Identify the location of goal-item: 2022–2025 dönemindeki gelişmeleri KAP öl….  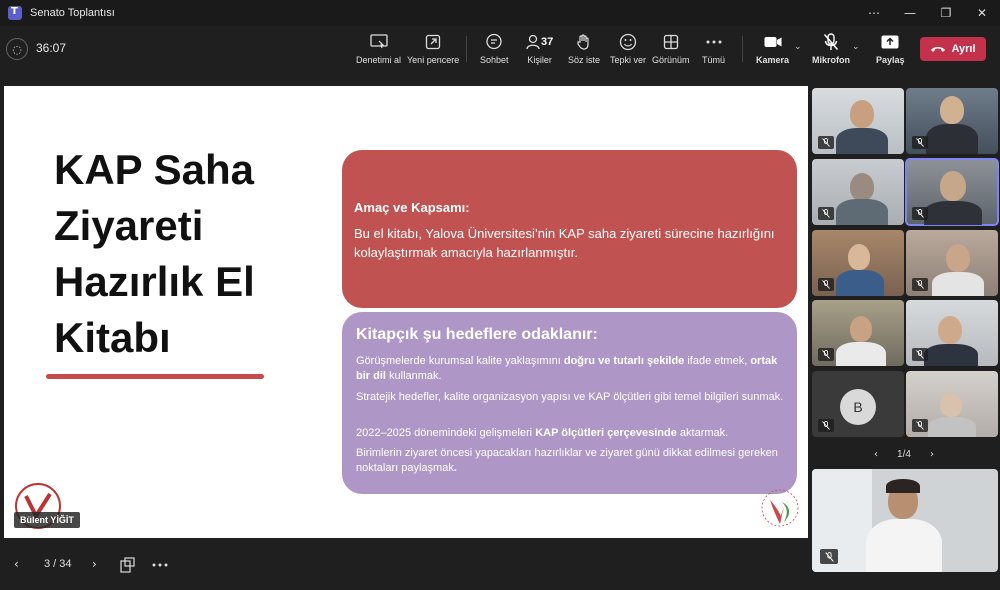
(542, 433).